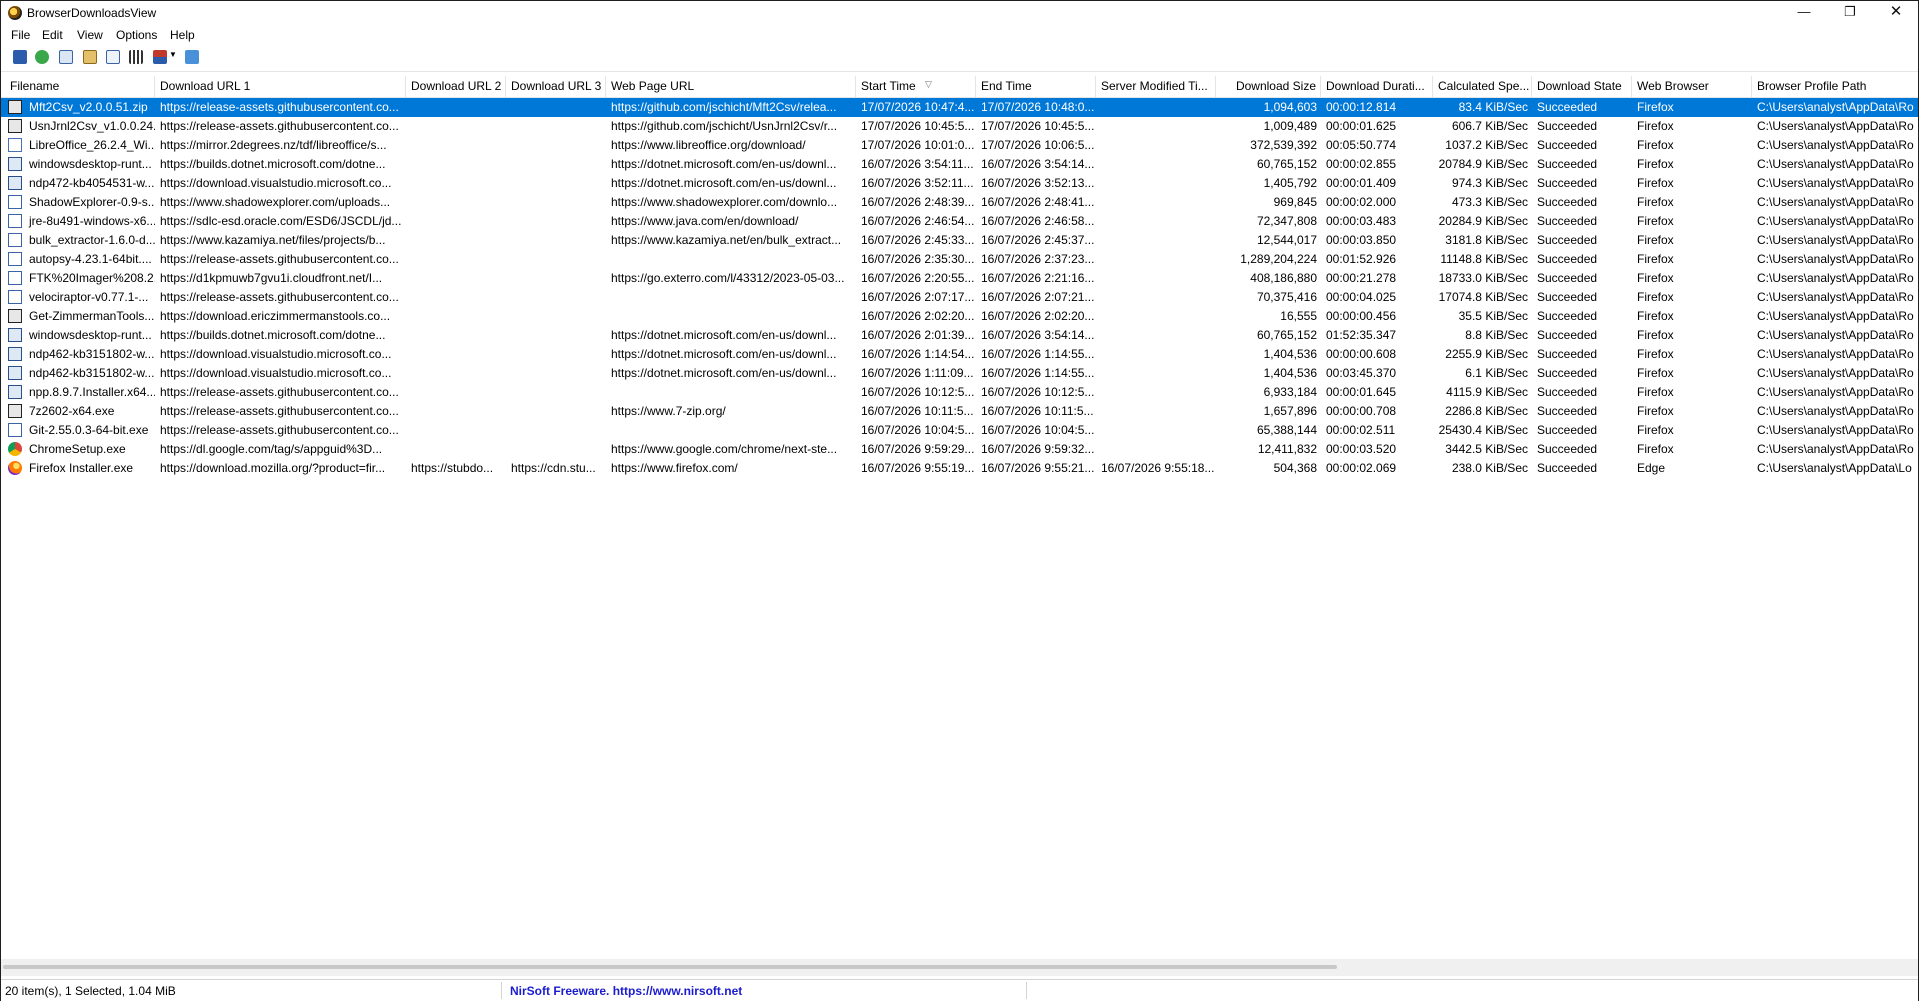  Describe the element at coordinates (456, 86) in the screenshot. I see `col-download-url-2: Download URL 2` at that location.